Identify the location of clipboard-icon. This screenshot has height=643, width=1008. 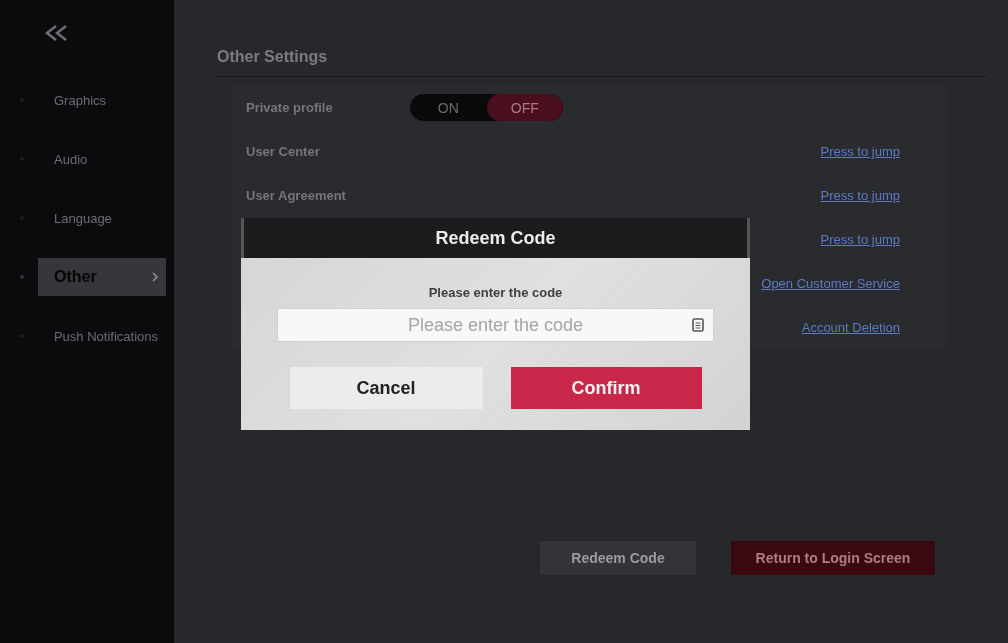
(698, 325).